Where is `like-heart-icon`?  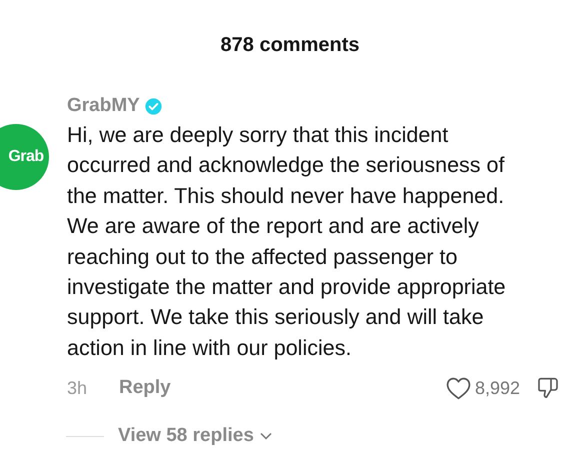
like-heart-icon is located at coordinates (458, 388).